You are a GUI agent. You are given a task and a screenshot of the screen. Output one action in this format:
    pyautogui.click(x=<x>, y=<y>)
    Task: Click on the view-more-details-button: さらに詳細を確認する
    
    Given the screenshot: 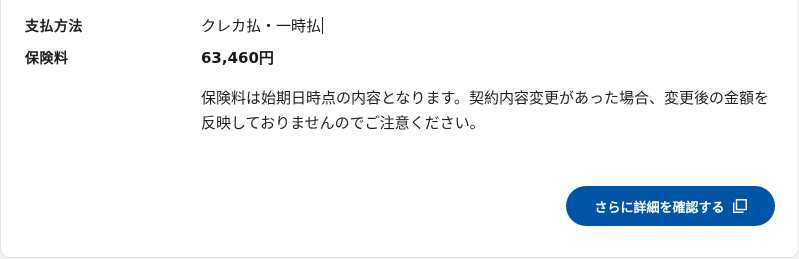 What is the action you would take?
    pyautogui.click(x=670, y=206)
    